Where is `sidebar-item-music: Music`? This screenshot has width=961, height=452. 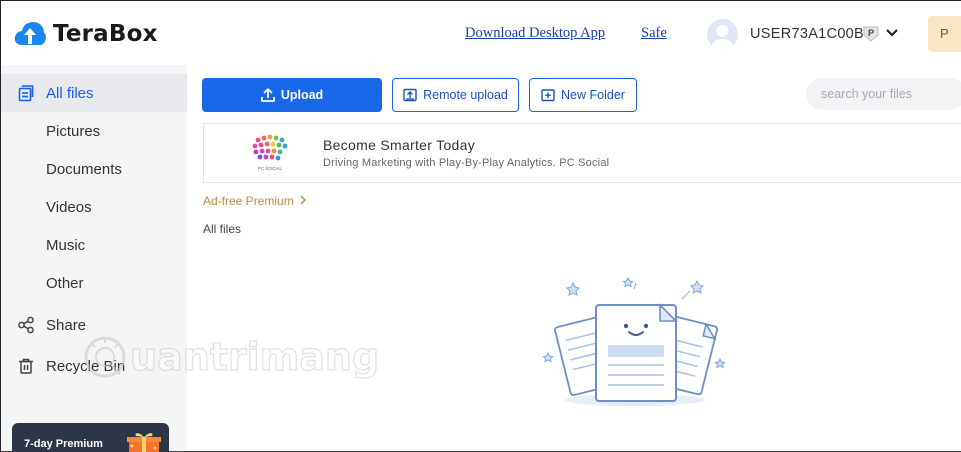 sidebar-item-music: Music is located at coordinates (94, 245).